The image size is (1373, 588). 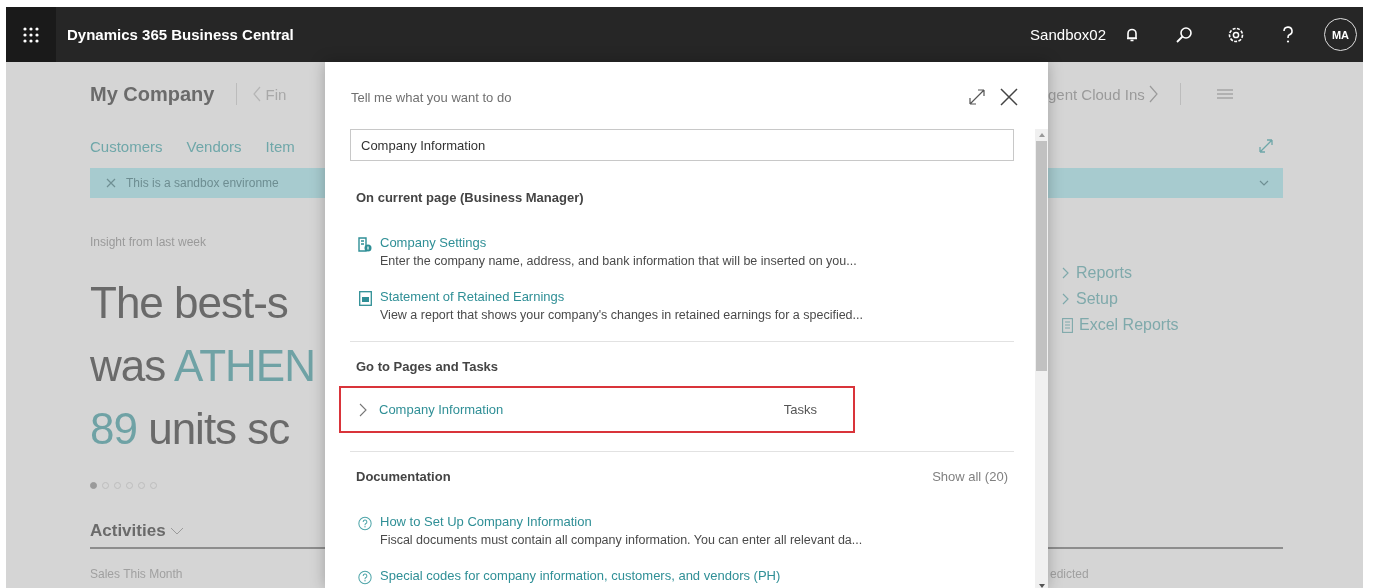 I want to click on scrollbar-thumb, so click(x=1041, y=256).